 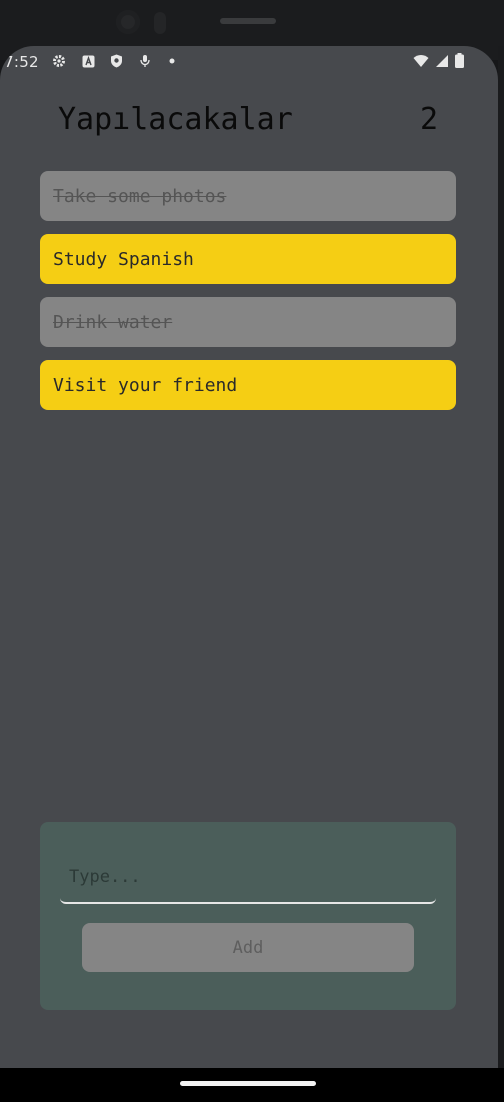 I want to click on dot-icon, so click(x=172, y=61).